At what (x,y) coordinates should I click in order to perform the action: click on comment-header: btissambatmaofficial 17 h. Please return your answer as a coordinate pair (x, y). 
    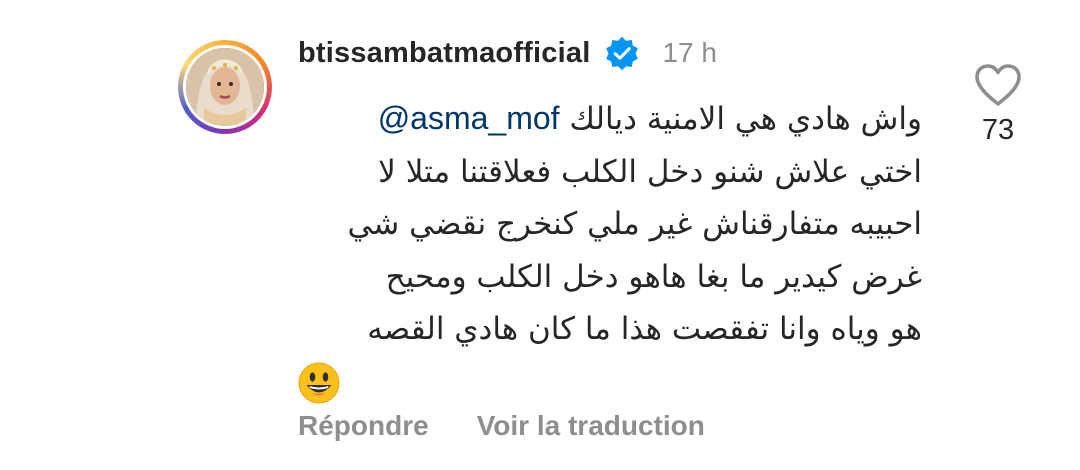
    Looking at the image, I should click on (507, 53).